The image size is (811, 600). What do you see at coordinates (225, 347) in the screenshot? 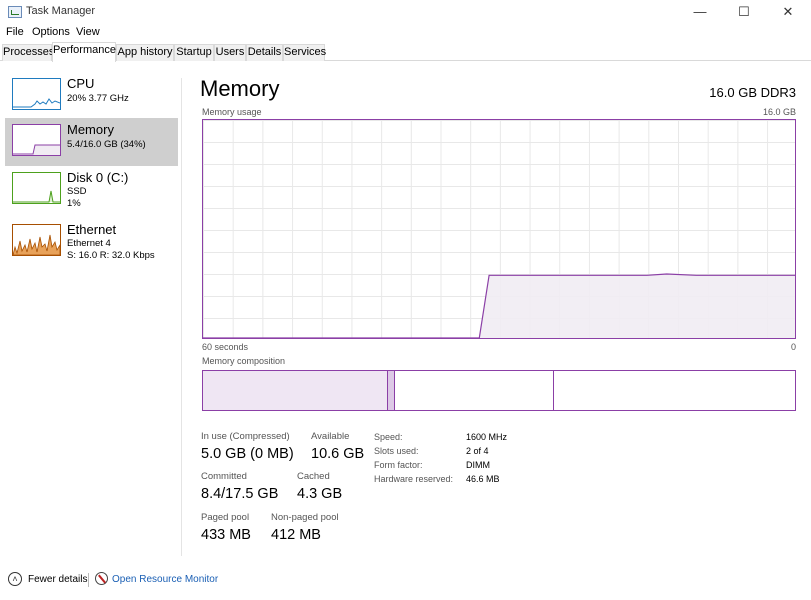
I see `time-axis-start: 60 seconds` at bounding box center [225, 347].